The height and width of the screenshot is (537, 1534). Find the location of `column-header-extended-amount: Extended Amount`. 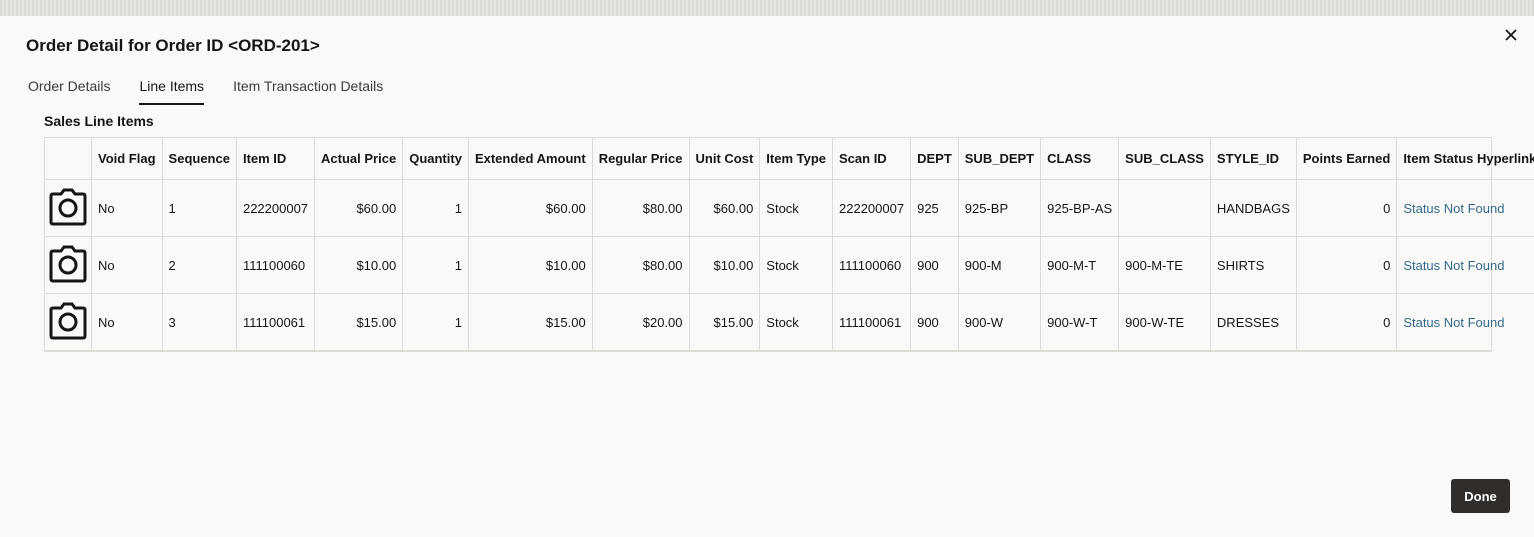

column-header-extended-amount: Extended Amount is located at coordinates (530, 159).